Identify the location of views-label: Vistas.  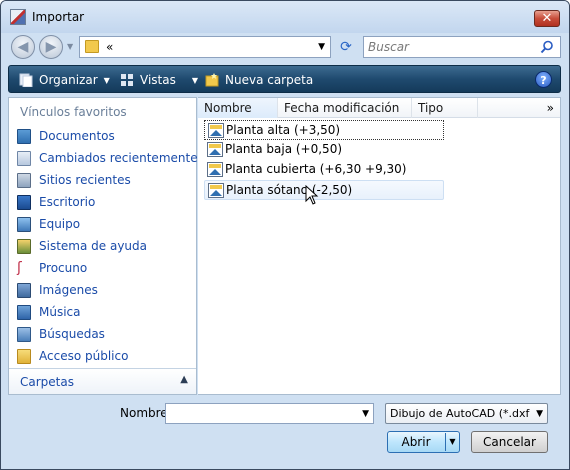
(158, 80).